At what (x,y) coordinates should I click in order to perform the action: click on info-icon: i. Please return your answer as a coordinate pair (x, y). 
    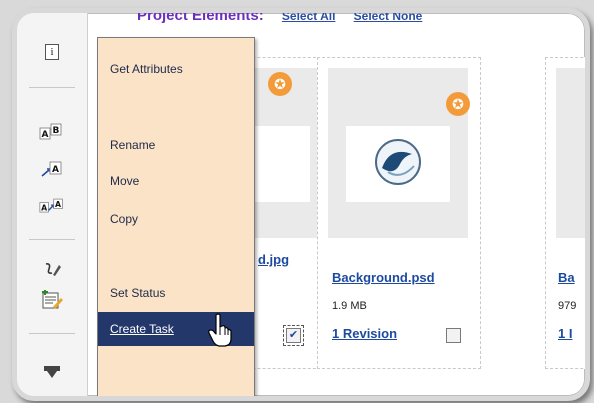
    Looking at the image, I should click on (52, 52).